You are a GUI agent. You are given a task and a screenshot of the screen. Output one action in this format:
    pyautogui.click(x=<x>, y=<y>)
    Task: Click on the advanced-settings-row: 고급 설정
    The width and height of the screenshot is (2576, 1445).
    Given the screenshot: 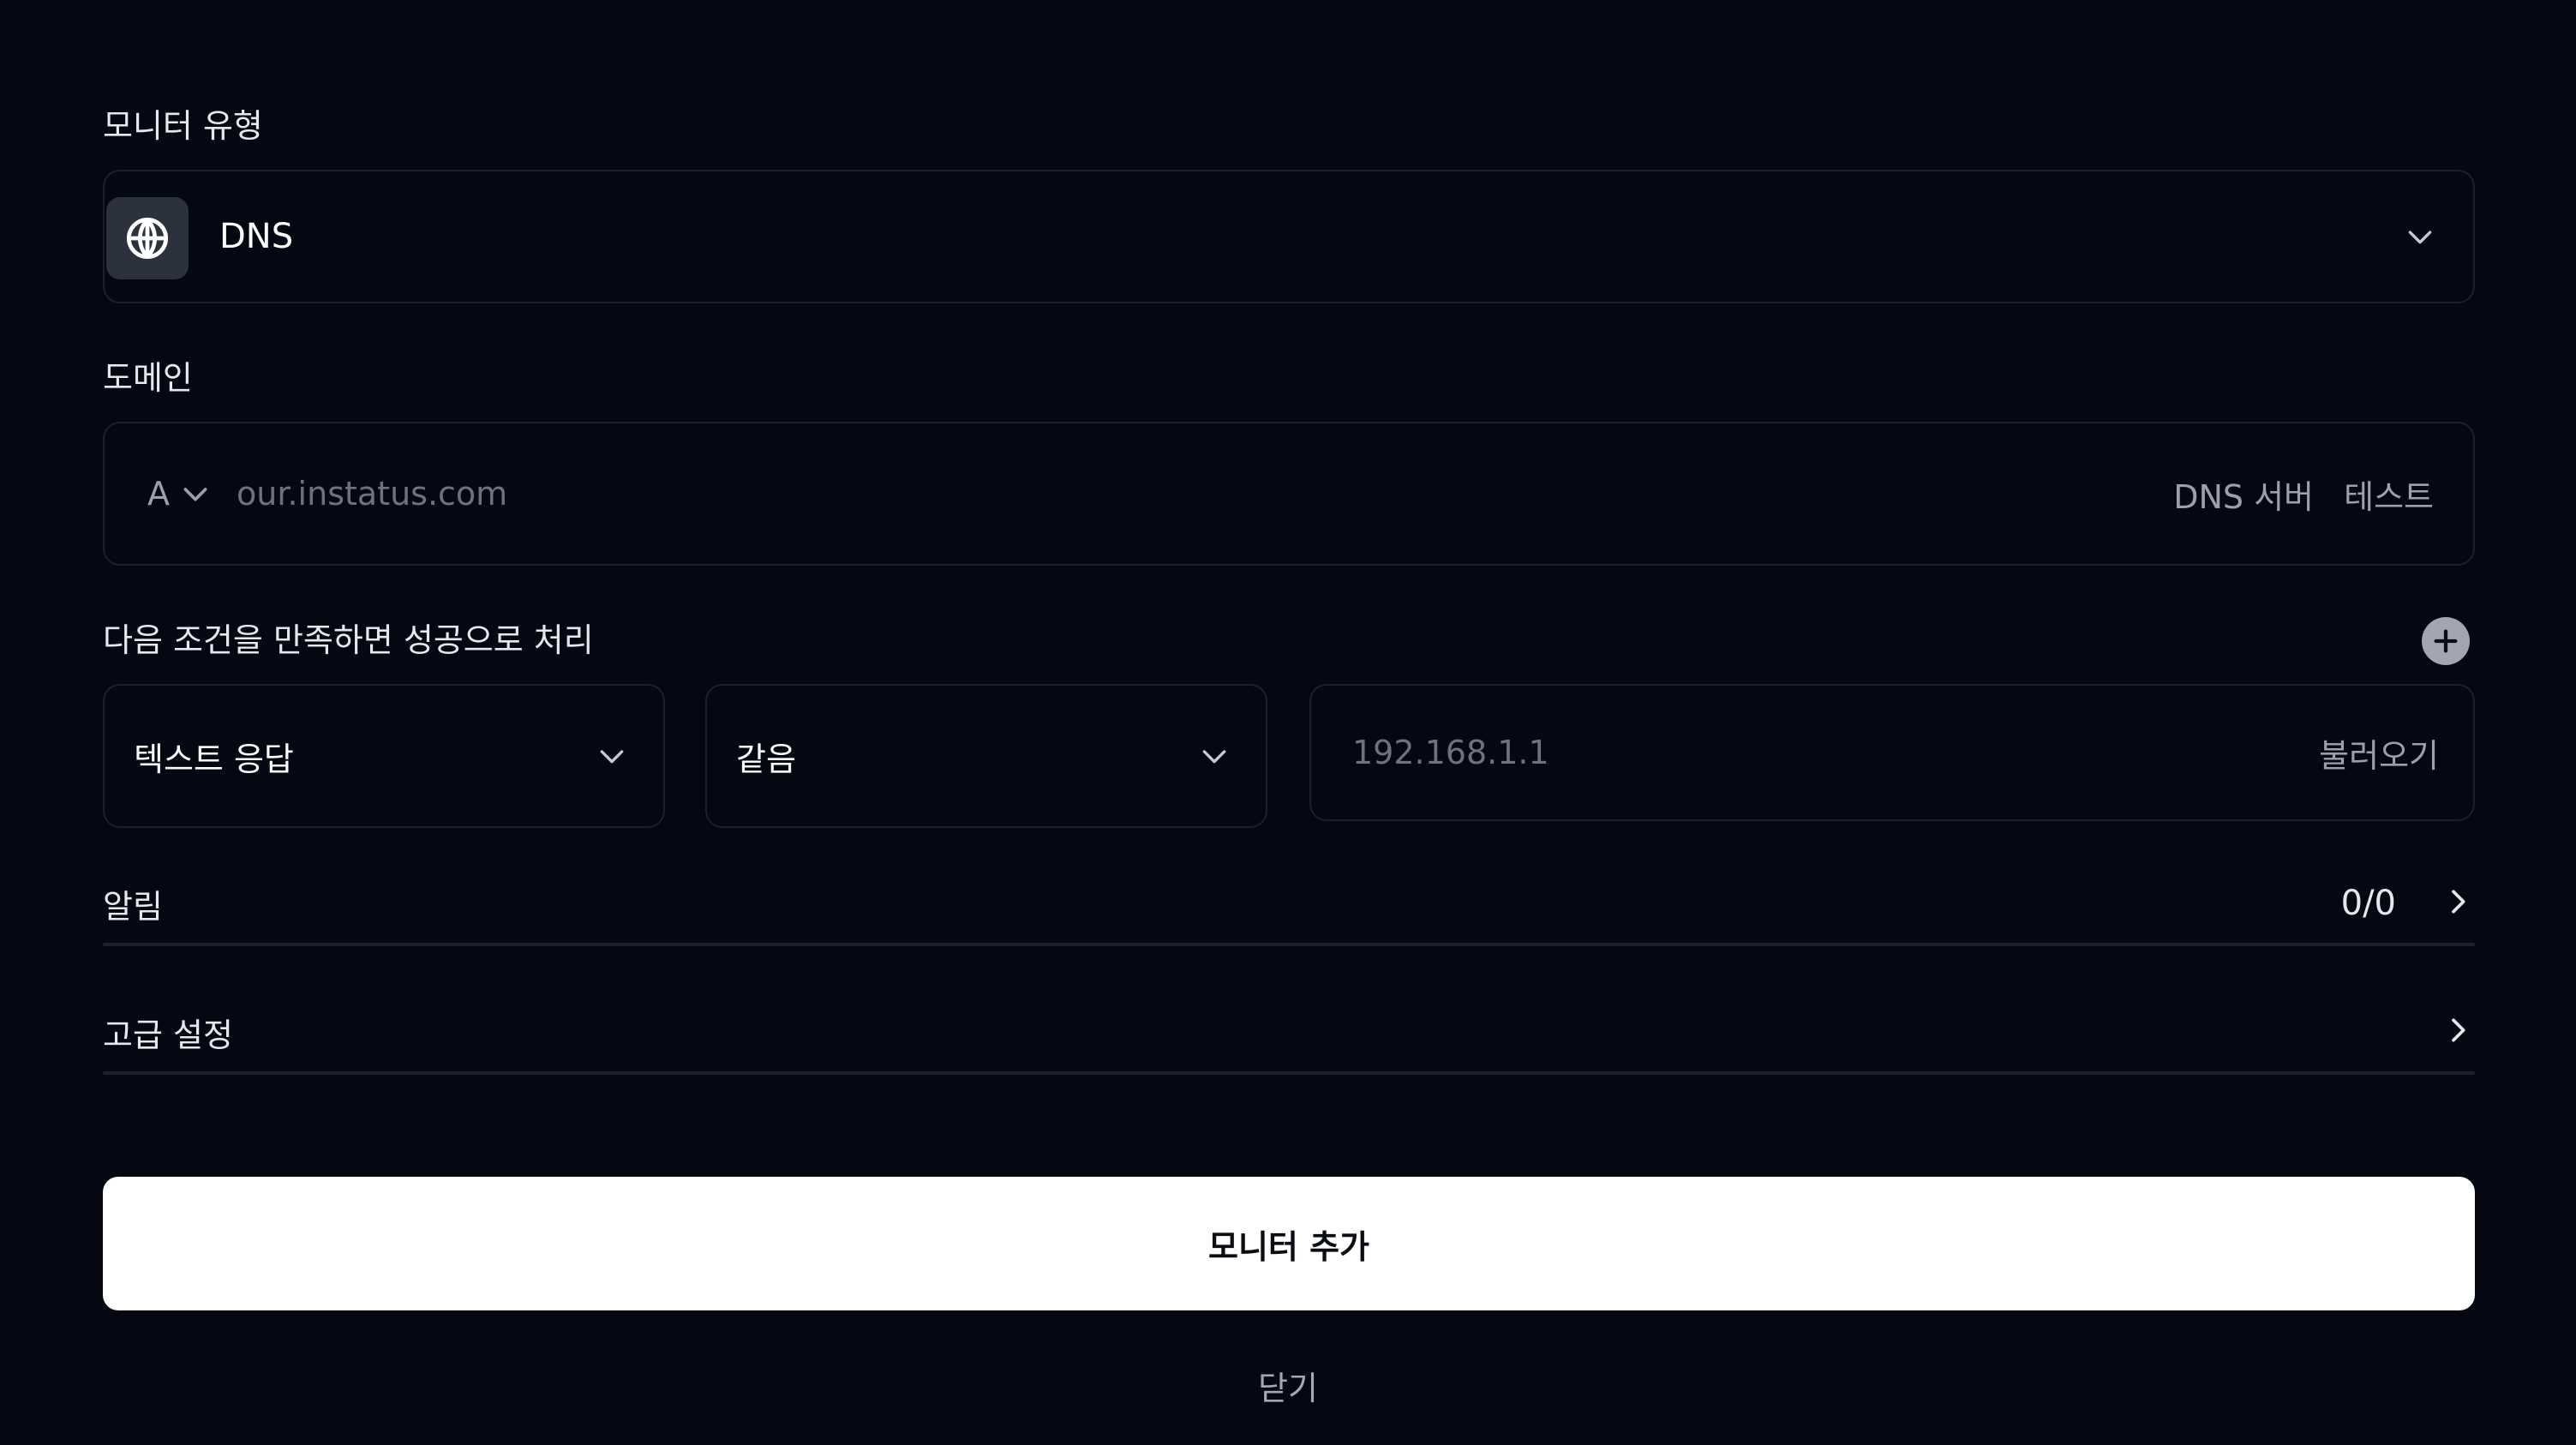 What is the action you would take?
    pyautogui.click(x=1289, y=1036)
    